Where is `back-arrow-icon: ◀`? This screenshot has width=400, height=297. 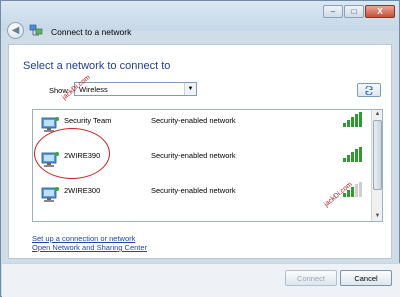
back-arrow-icon: ◀ is located at coordinates (15, 30).